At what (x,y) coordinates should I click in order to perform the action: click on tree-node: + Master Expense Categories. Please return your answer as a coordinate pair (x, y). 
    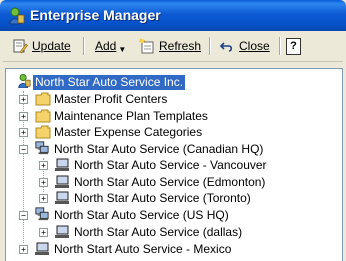
    Looking at the image, I should click on (171, 132).